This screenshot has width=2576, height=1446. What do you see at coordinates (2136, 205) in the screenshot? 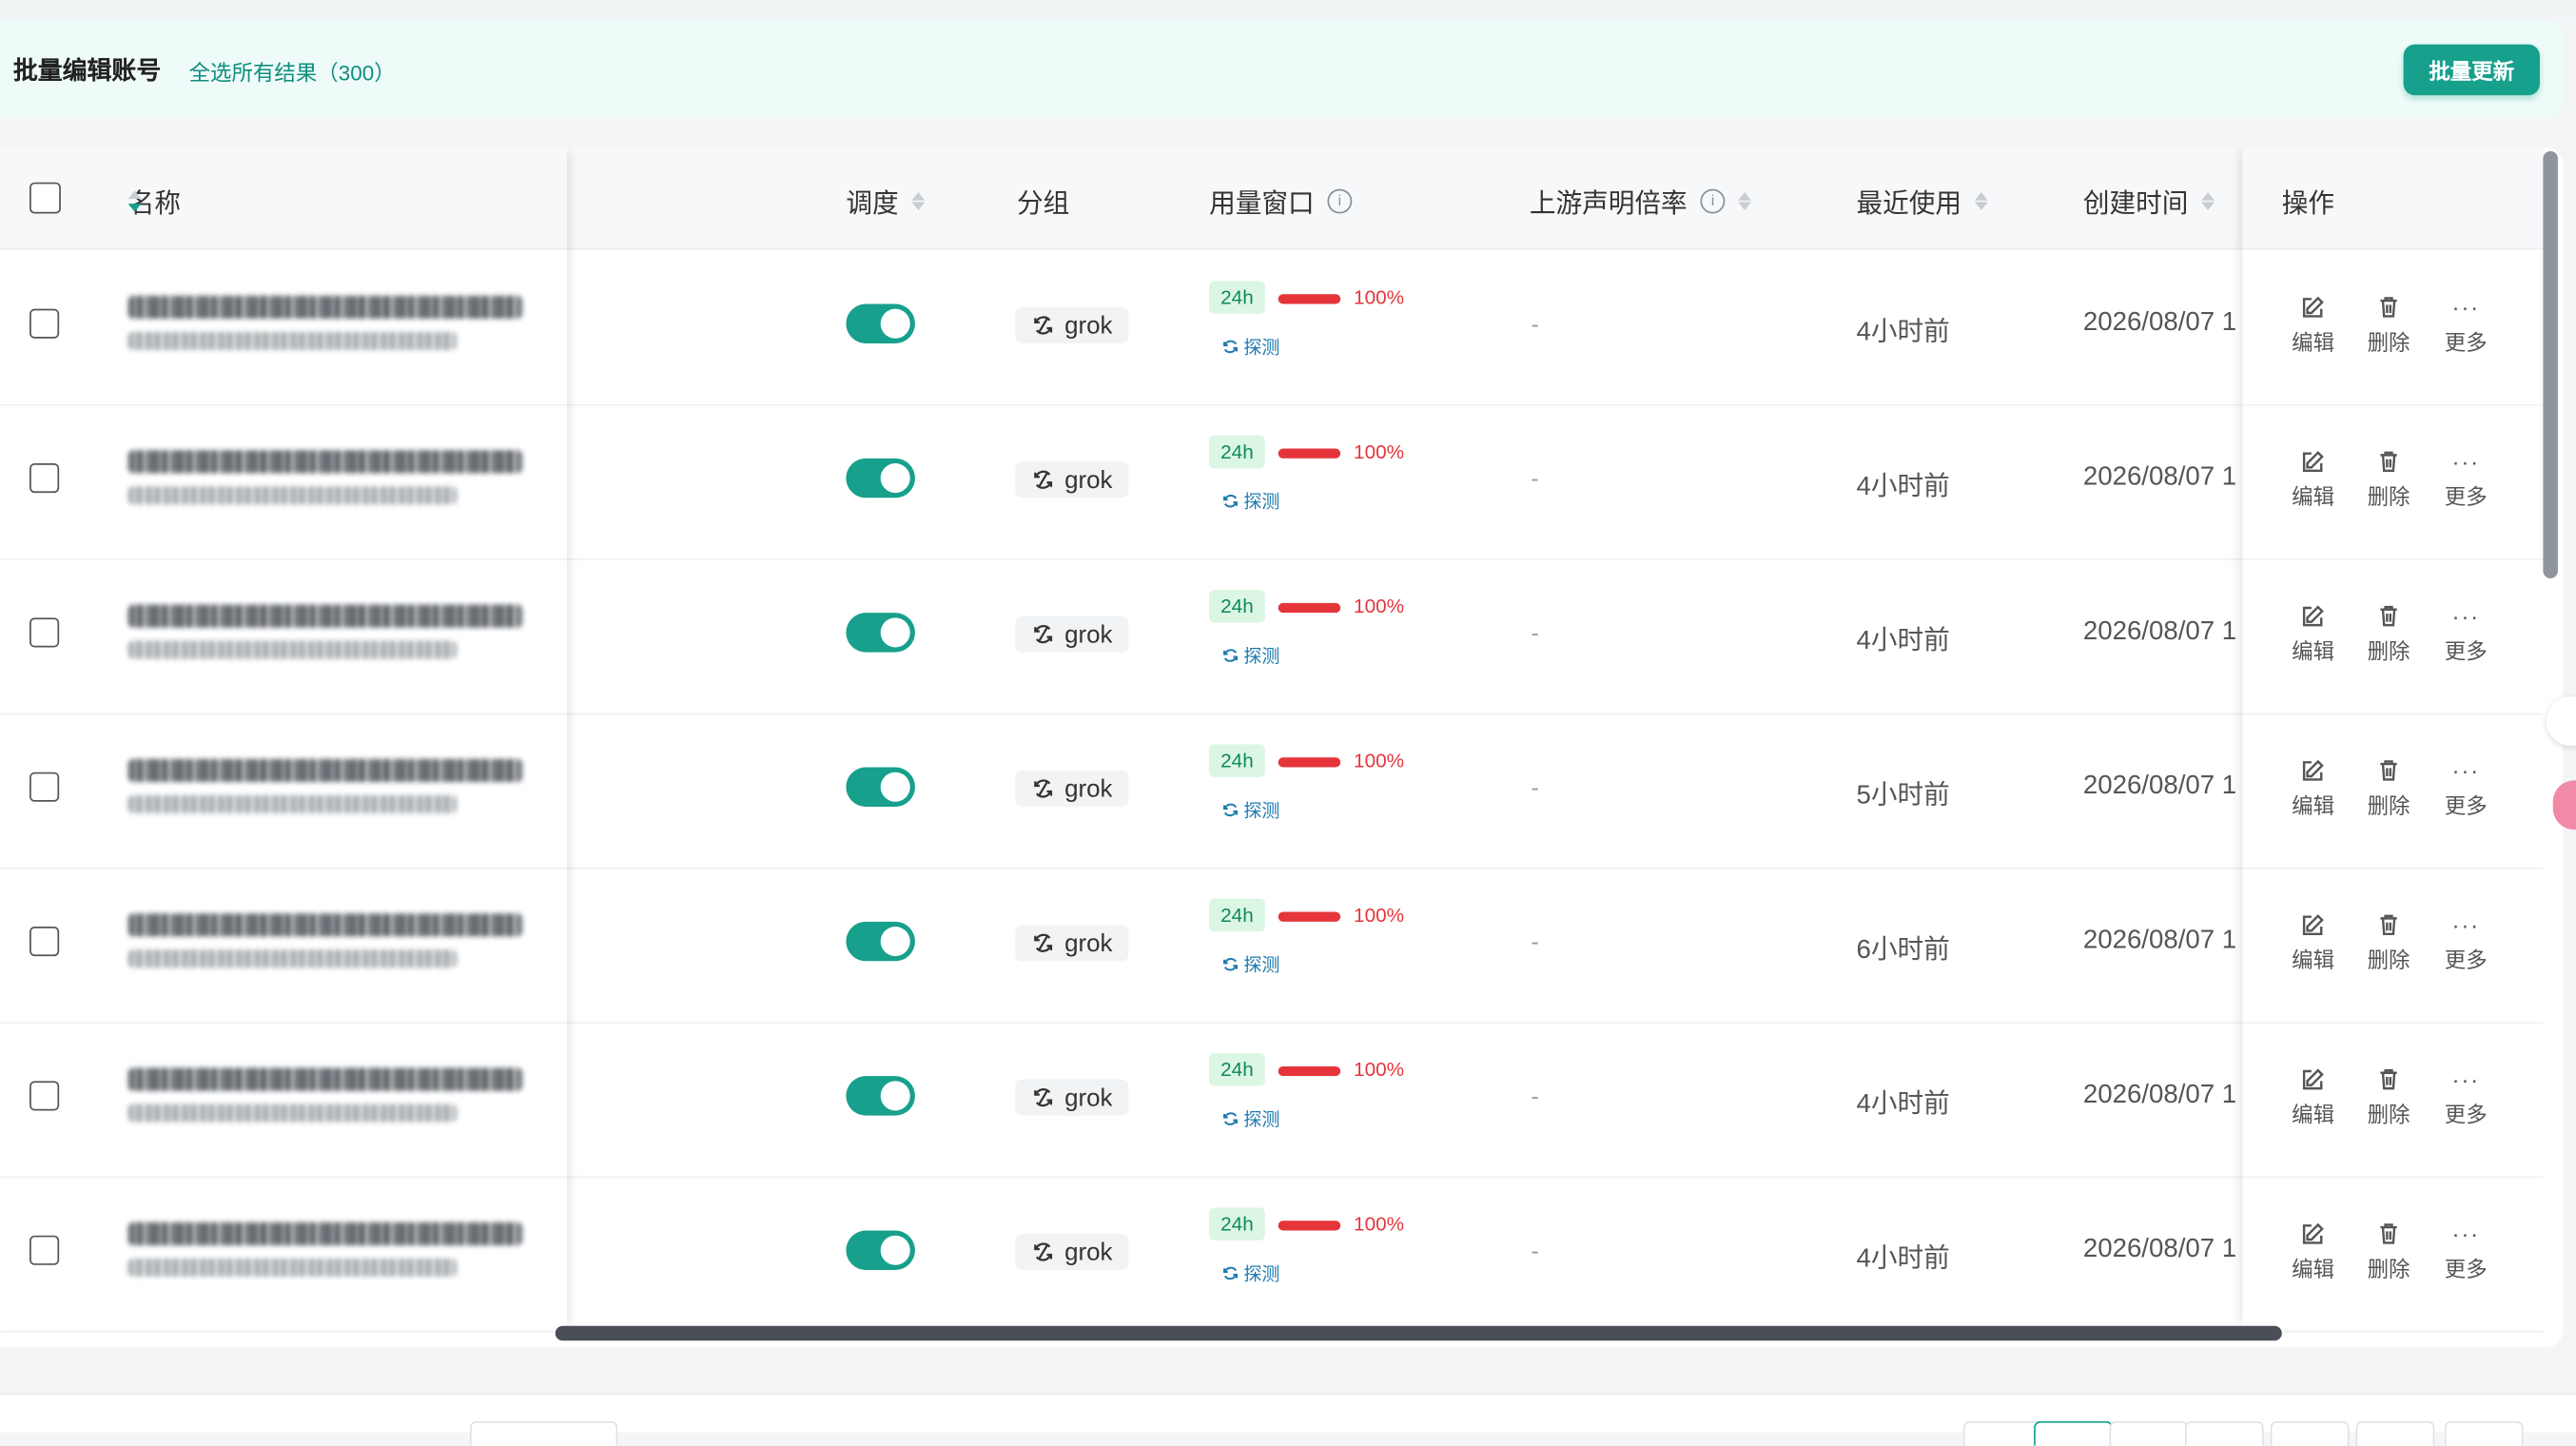
I see `col-created-label: 创建时间` at bounding box center [2136, 205].